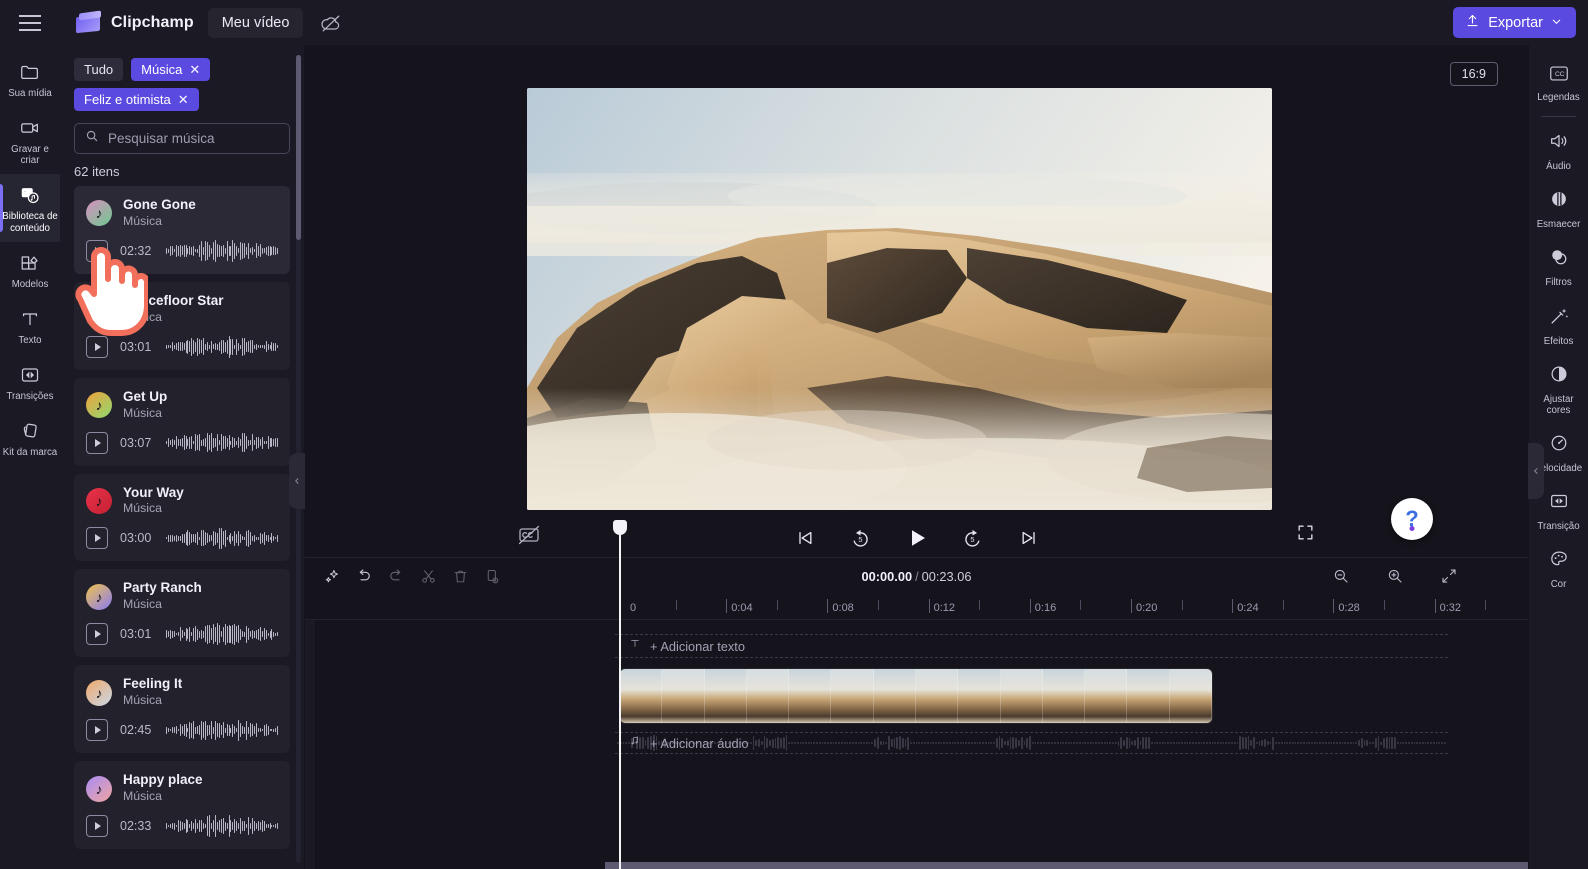 The image size is (1588, 869). What do you see at coordinates (620, 527) in the screenshot?
I see `playhead-handle` at bounding box center [620, 527].